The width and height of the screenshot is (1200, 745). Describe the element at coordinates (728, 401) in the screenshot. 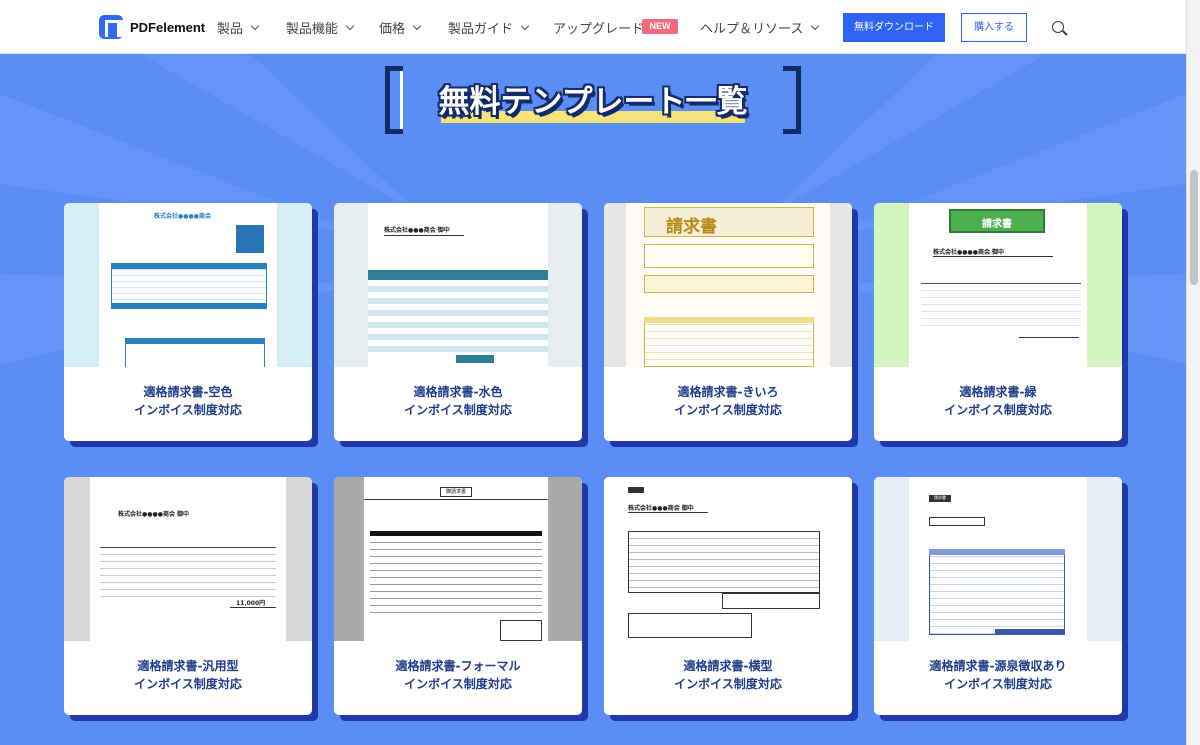

I see `template-name: 適格請求書-きいろ インボイス制度対応` at that location.